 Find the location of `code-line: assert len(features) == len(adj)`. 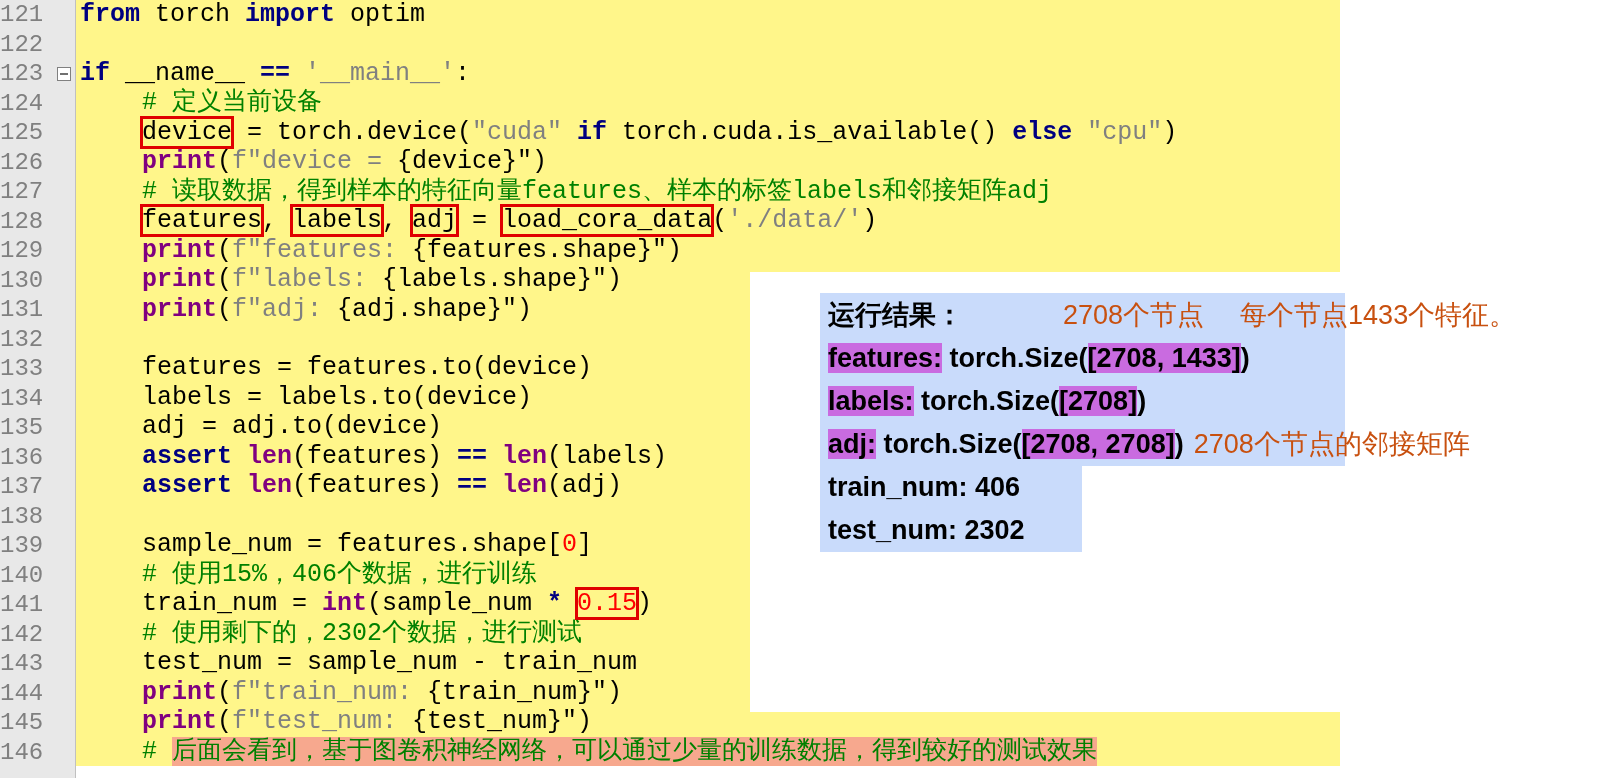

code-line: assert len(features) == len(adj) is located at coordinates (382, 486).